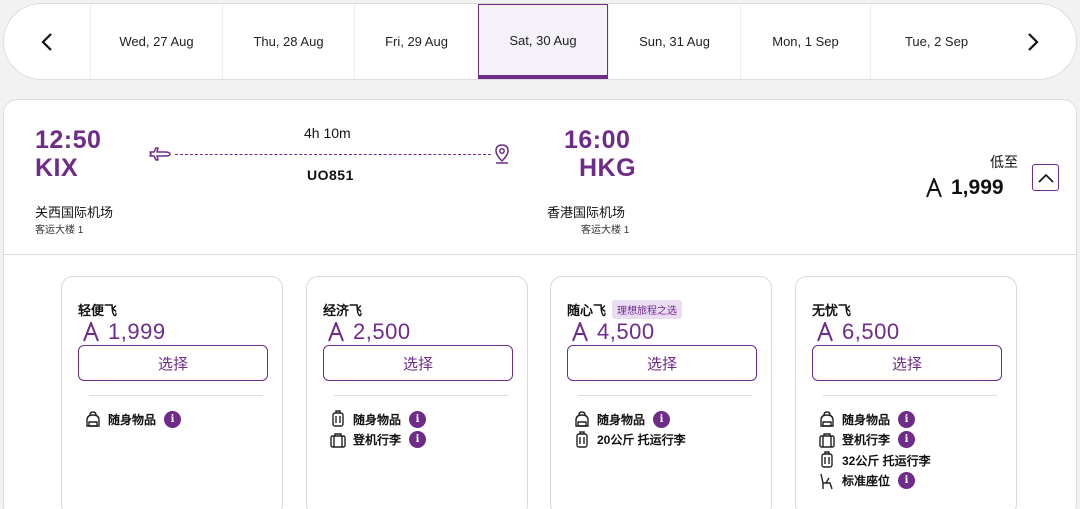 The height and width of the screenshot is (509, 1080). Describe the element at coordinates (417, 392) in the screenshot. I see `fare-card-2: 经济飞 2,500 选择随身物品 i 登机行李 i` at that location.